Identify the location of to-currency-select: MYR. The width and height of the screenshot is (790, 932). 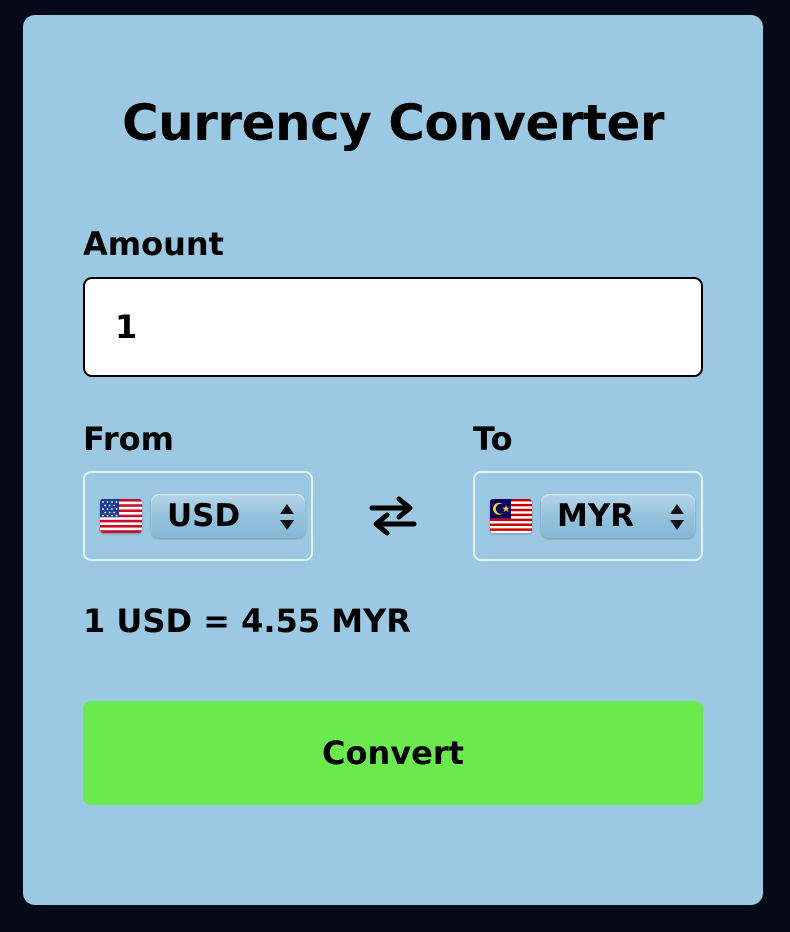
(618, 516).